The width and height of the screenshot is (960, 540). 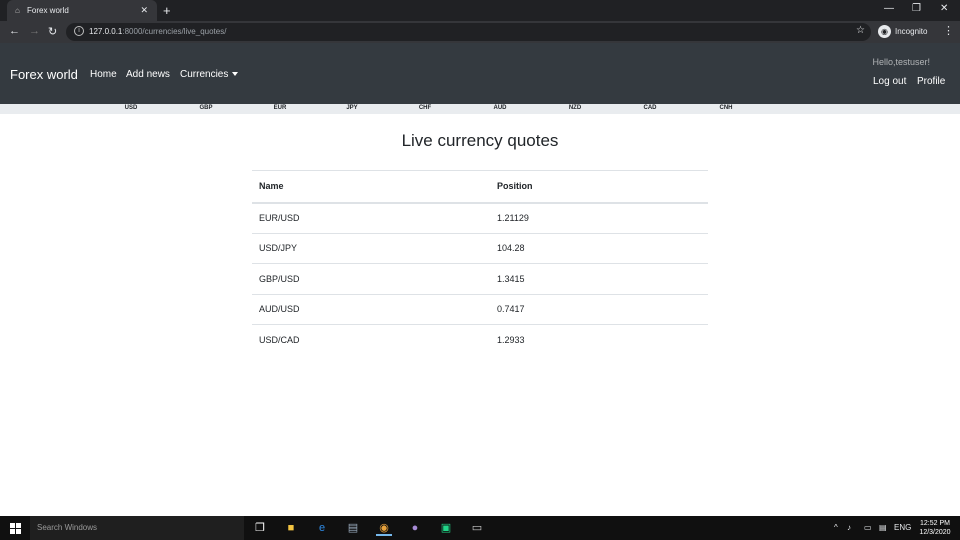 I want to click on currency-jpy: JPY, so click(x=351, y=108).